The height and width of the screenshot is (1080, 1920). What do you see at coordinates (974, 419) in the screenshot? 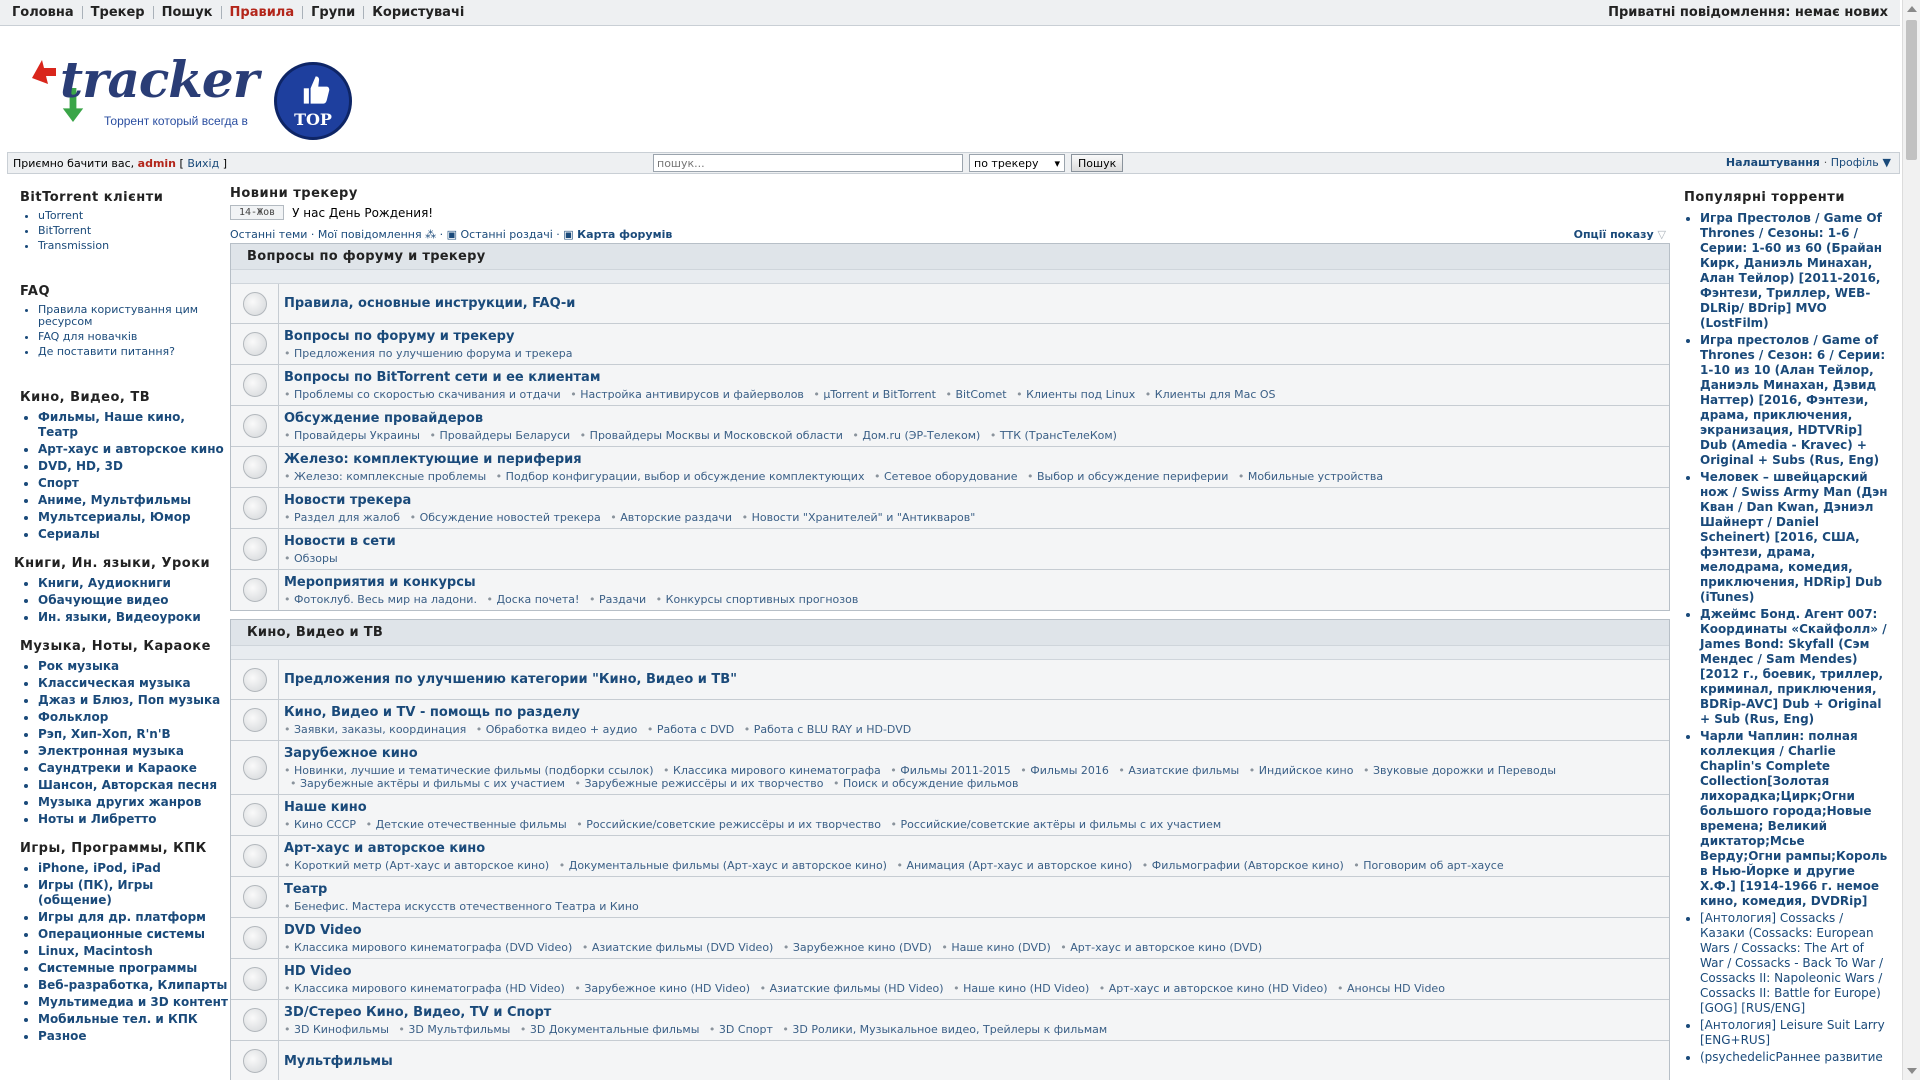
I see `forum-title-link: Обсуждение провайдеров` at bounding box center [974, 419].